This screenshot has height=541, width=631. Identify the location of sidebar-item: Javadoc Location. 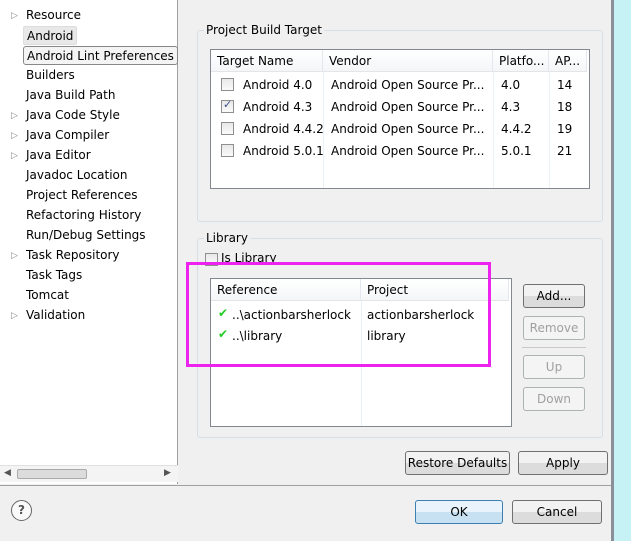
(89, 176).